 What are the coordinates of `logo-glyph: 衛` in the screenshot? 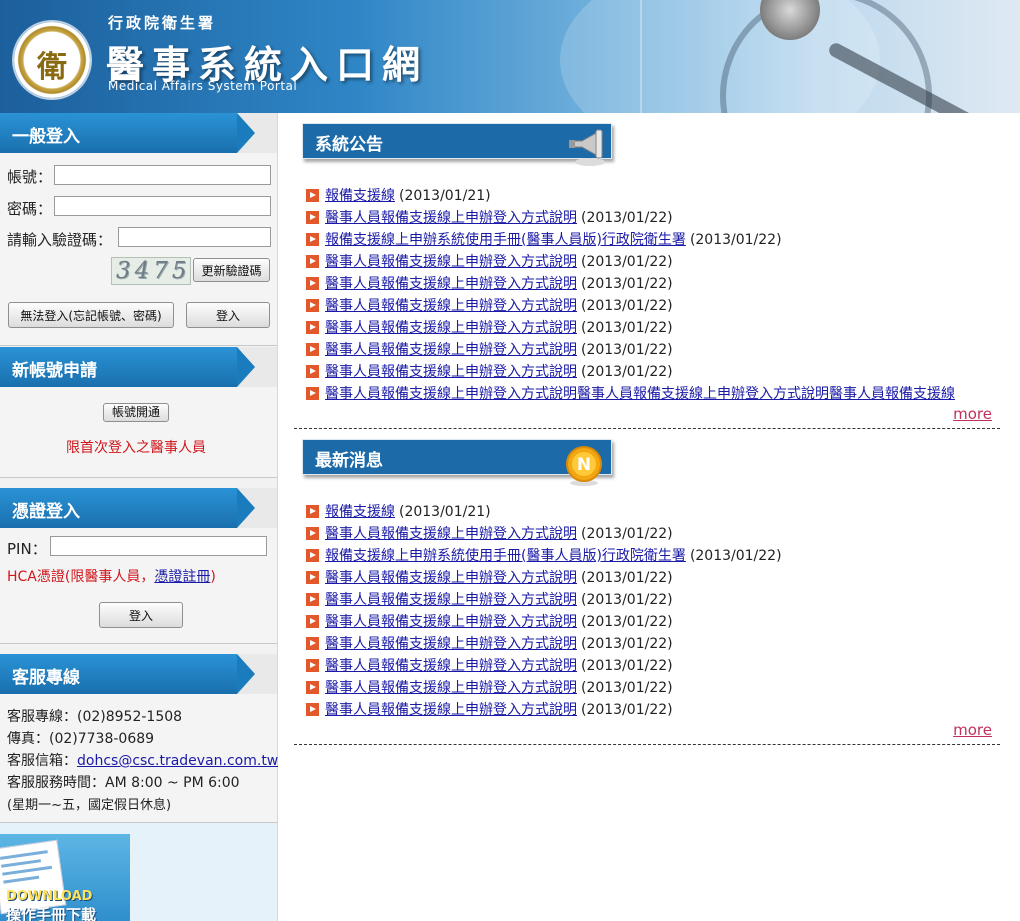 It's located at (52, 67).